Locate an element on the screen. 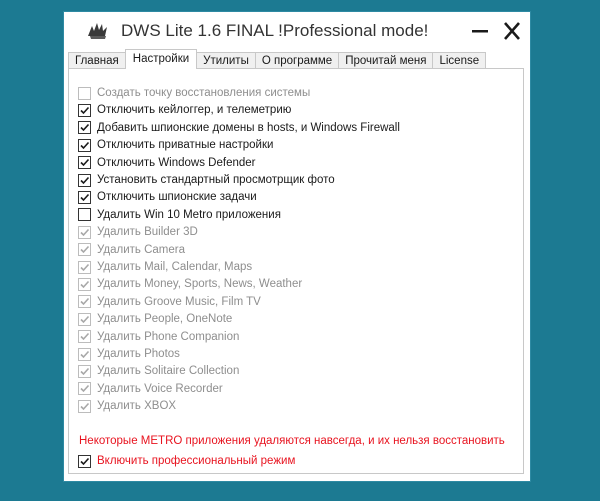 The height and width of the screenshot is (501, 600). option-checkbox-row: Удалить Win 10 Metro приложения is located at coordinates (179, 215).